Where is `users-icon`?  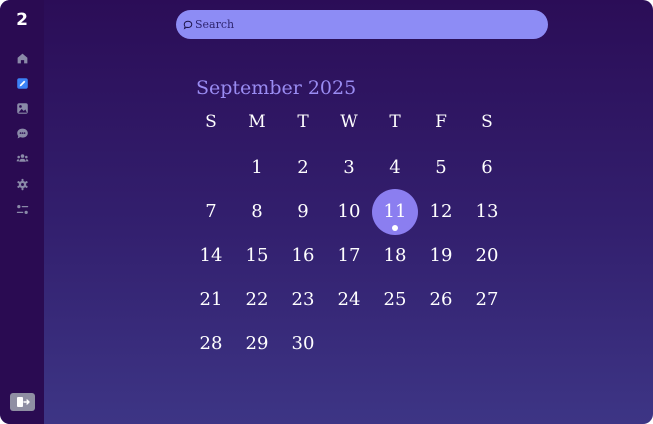
users-icon is located at coordinates (22, 157).